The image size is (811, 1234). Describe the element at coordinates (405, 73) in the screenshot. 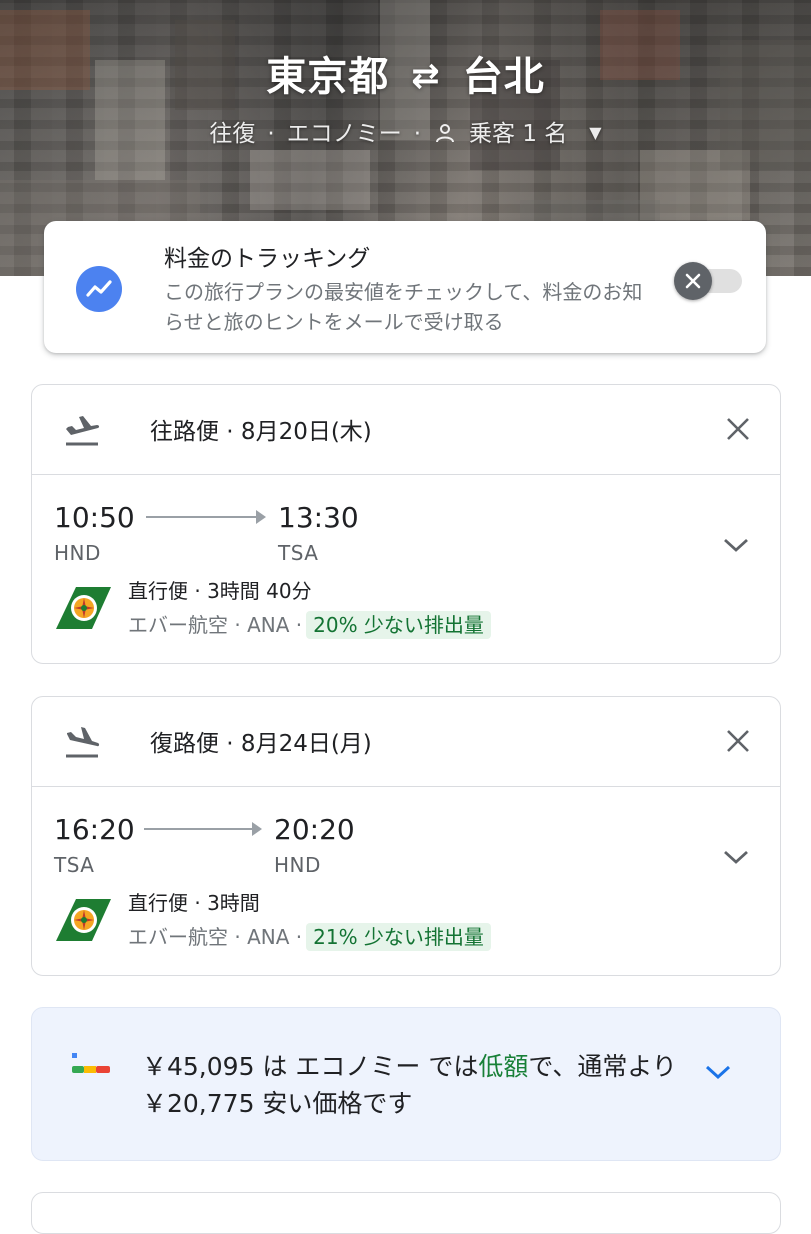

I see `route-title: 東京都 ⇄ 台北` at that location.